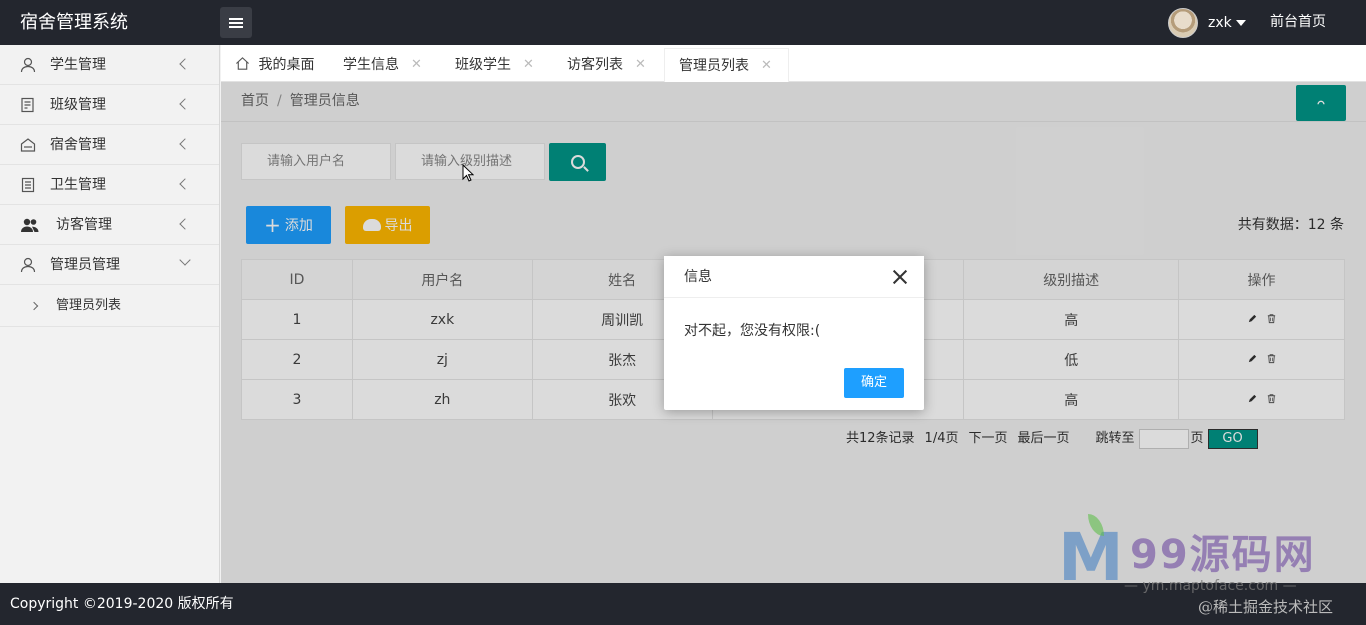 Image resolution: width=1366 pixels, height=625 pixels. I want to click on tab-label: 访客列表, so click(595, 65).